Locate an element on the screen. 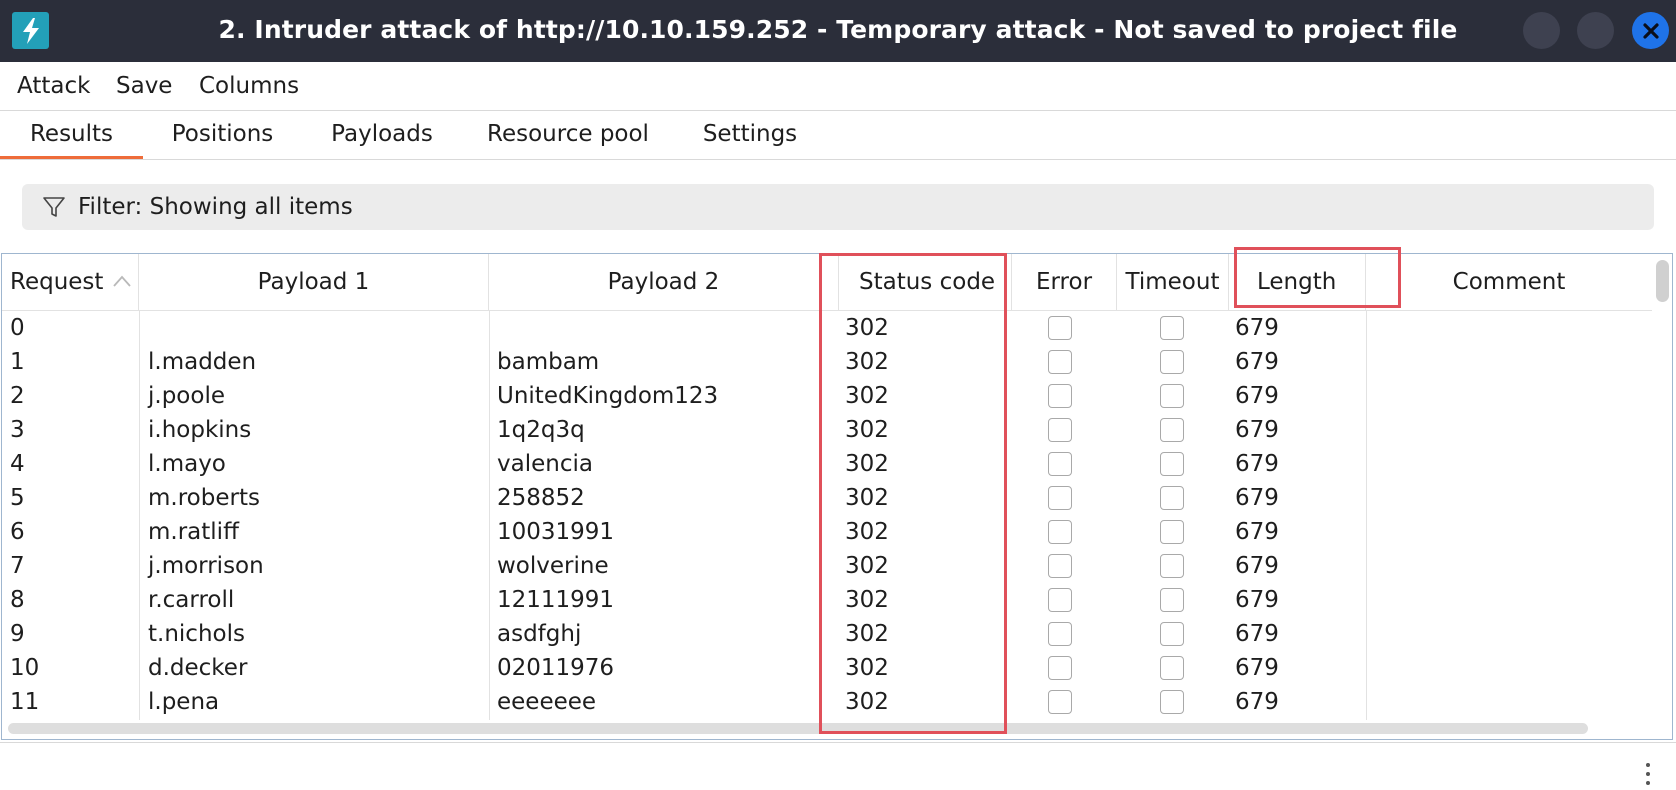 The width and height of the screenshot is (1676, 790). horizontal-scrollbar is located at coordinates (798, 728).